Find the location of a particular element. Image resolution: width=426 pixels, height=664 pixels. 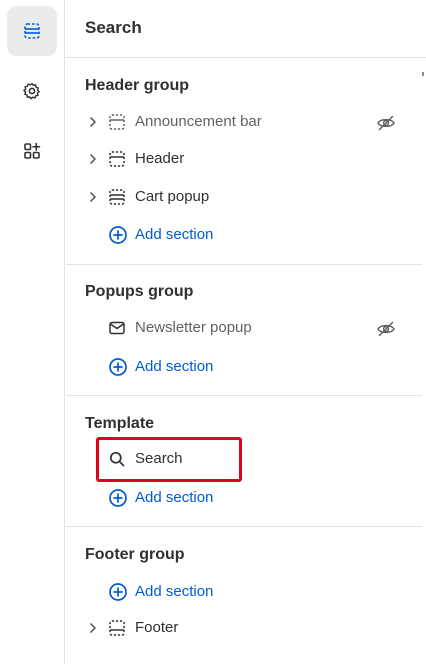

footer-group-title: Footer group is located at coordinates (135, 554).